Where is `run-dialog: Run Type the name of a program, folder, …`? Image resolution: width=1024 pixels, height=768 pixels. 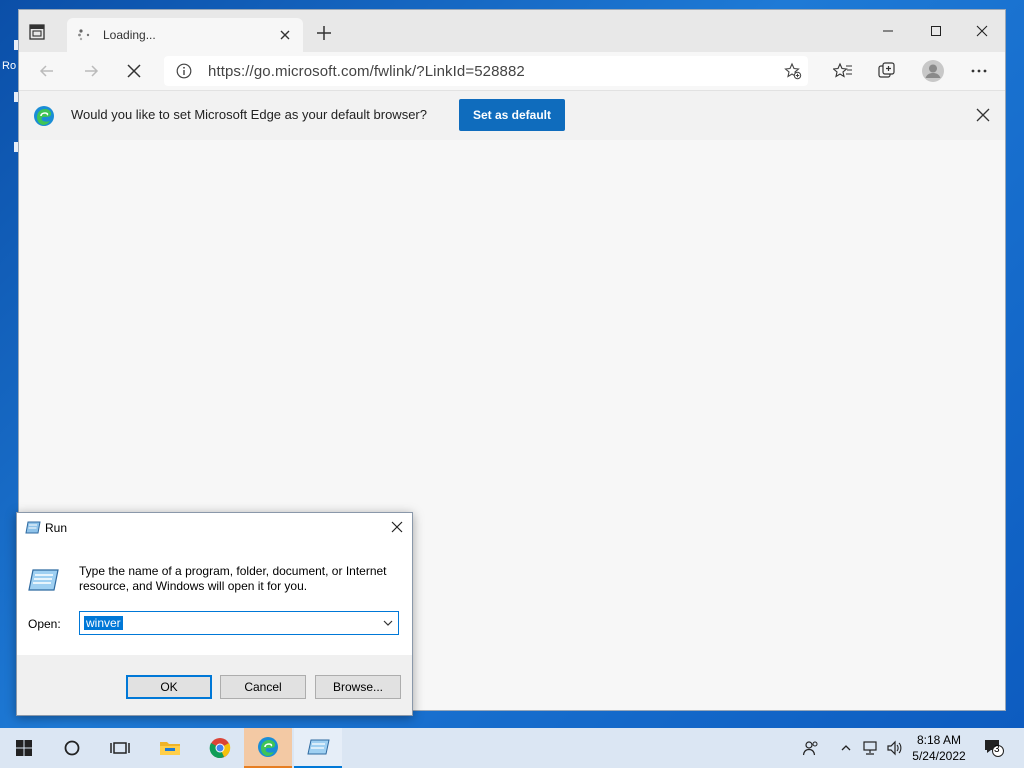
run-dialog: Run Type the name of a program, folder, … is located at coordinates (214, 614).